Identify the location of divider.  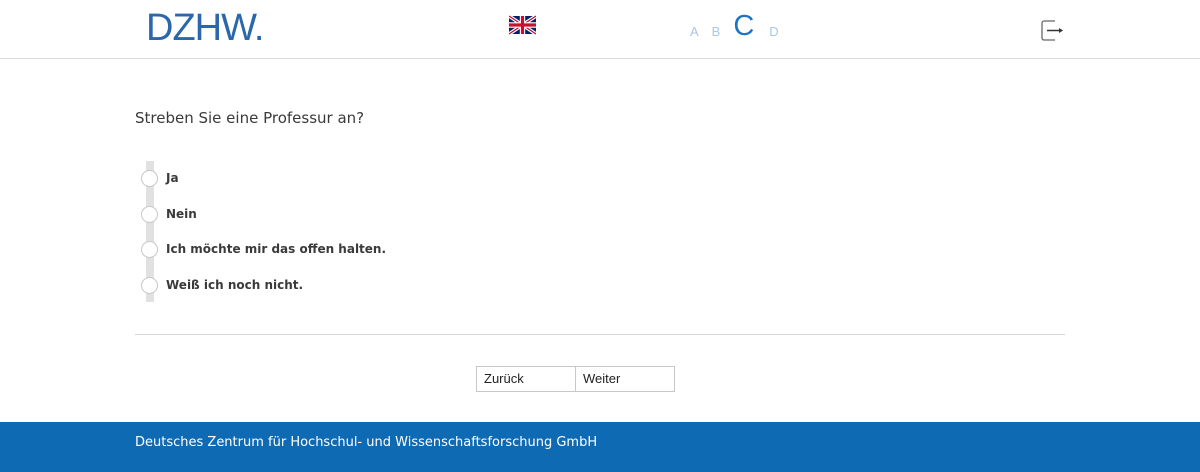
(600, 334).